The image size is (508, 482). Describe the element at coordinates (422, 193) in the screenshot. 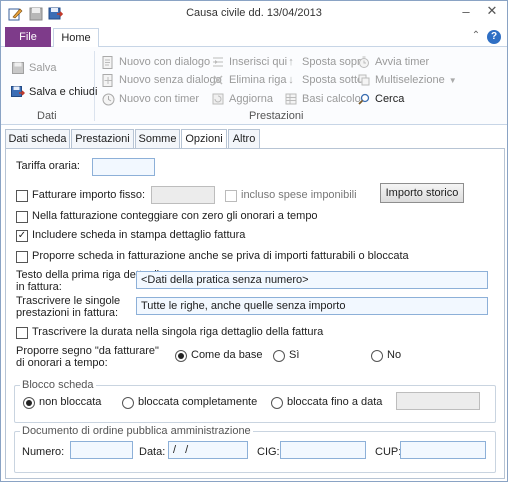

I see `importo-storico-button: Importo storico` at that location.